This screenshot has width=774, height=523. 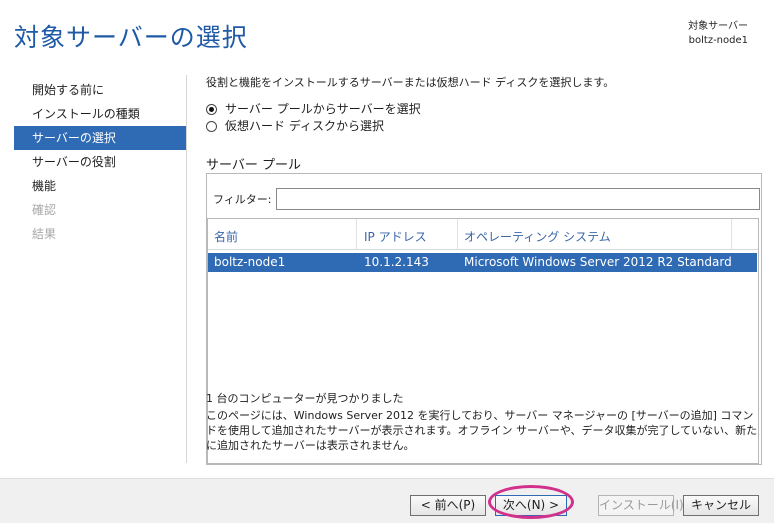 What do you see at coordinates (250, 262) in the screenshot?
I see `cell-name: boltz-node1` at bounding box center [250, 262].